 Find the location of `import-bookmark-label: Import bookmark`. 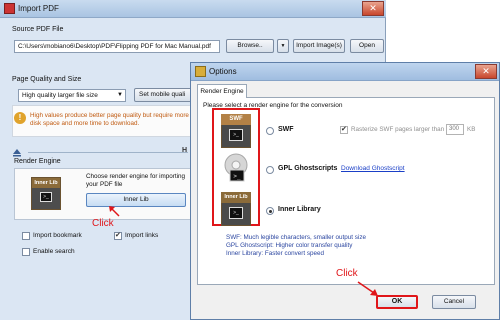

import-bookmark-label: Import bookmark is located at coordinates (57, 235).